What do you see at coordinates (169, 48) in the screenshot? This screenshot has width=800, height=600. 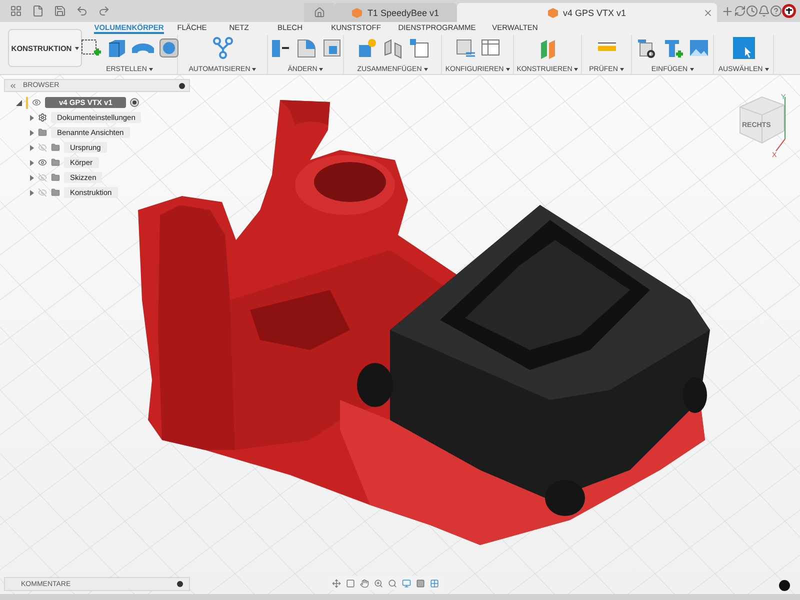 I see `hole-icon` at bounding box center [169, 48].